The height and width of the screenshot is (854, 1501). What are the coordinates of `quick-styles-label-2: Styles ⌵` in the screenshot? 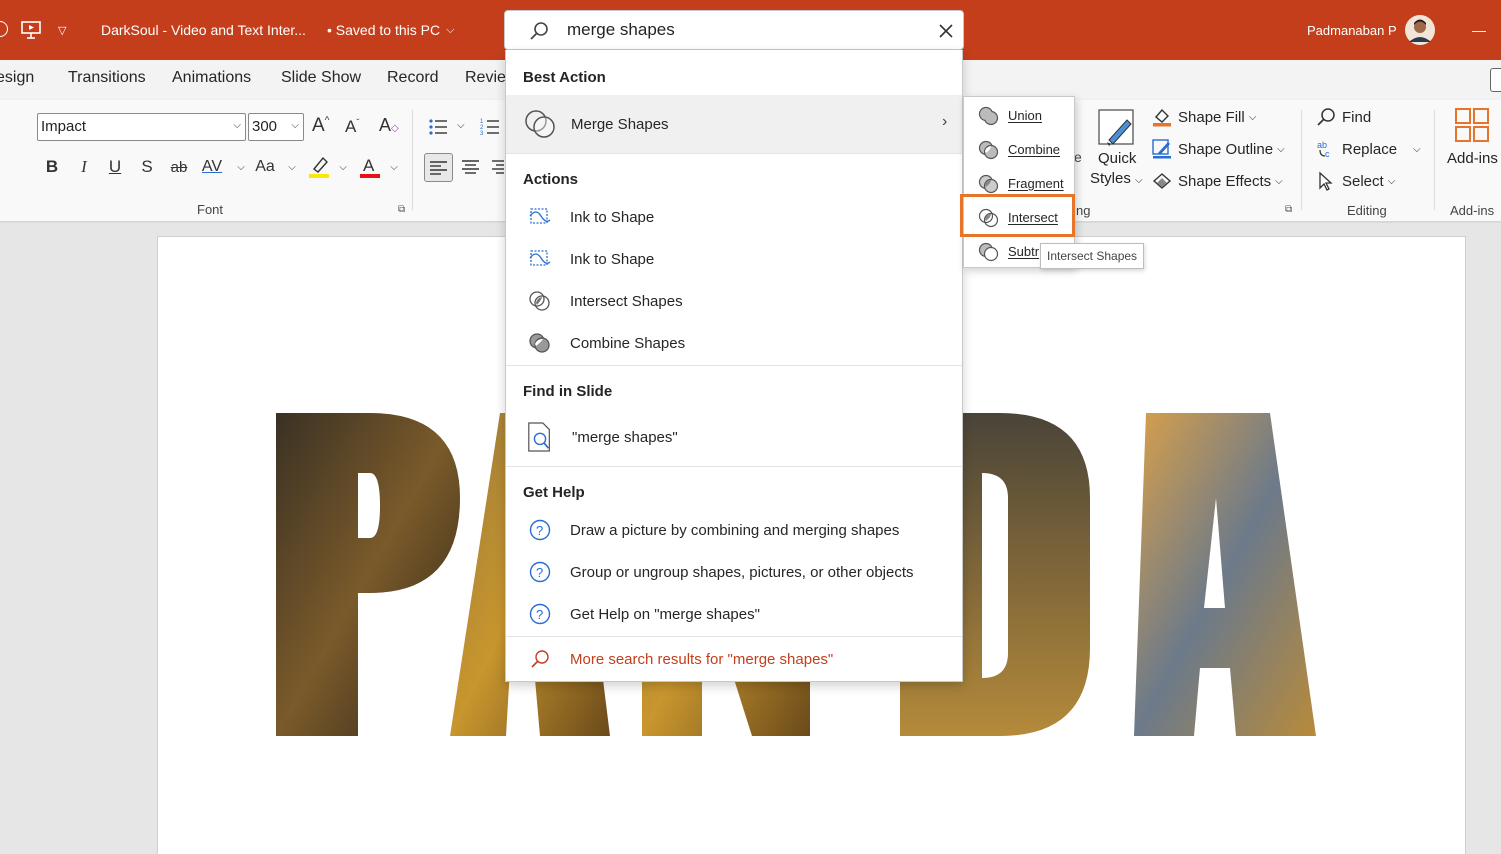 It's located at (1116, 178).